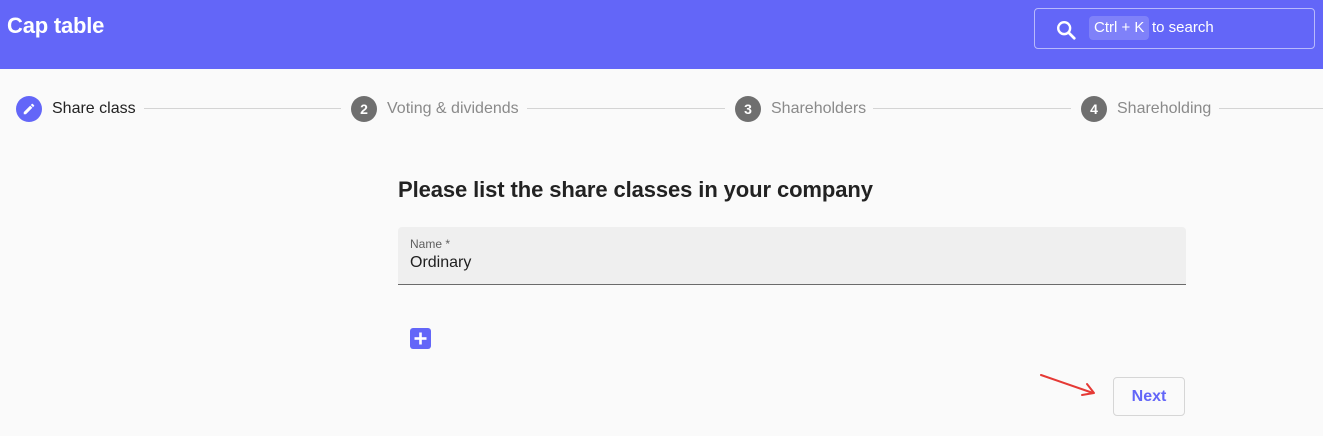 This screenshot has width=1323, height=436. What do you see at coordinates (453, 108) in the screenshot?
I see `step-label: Voting & dividends` at bounding box center [453, 108].